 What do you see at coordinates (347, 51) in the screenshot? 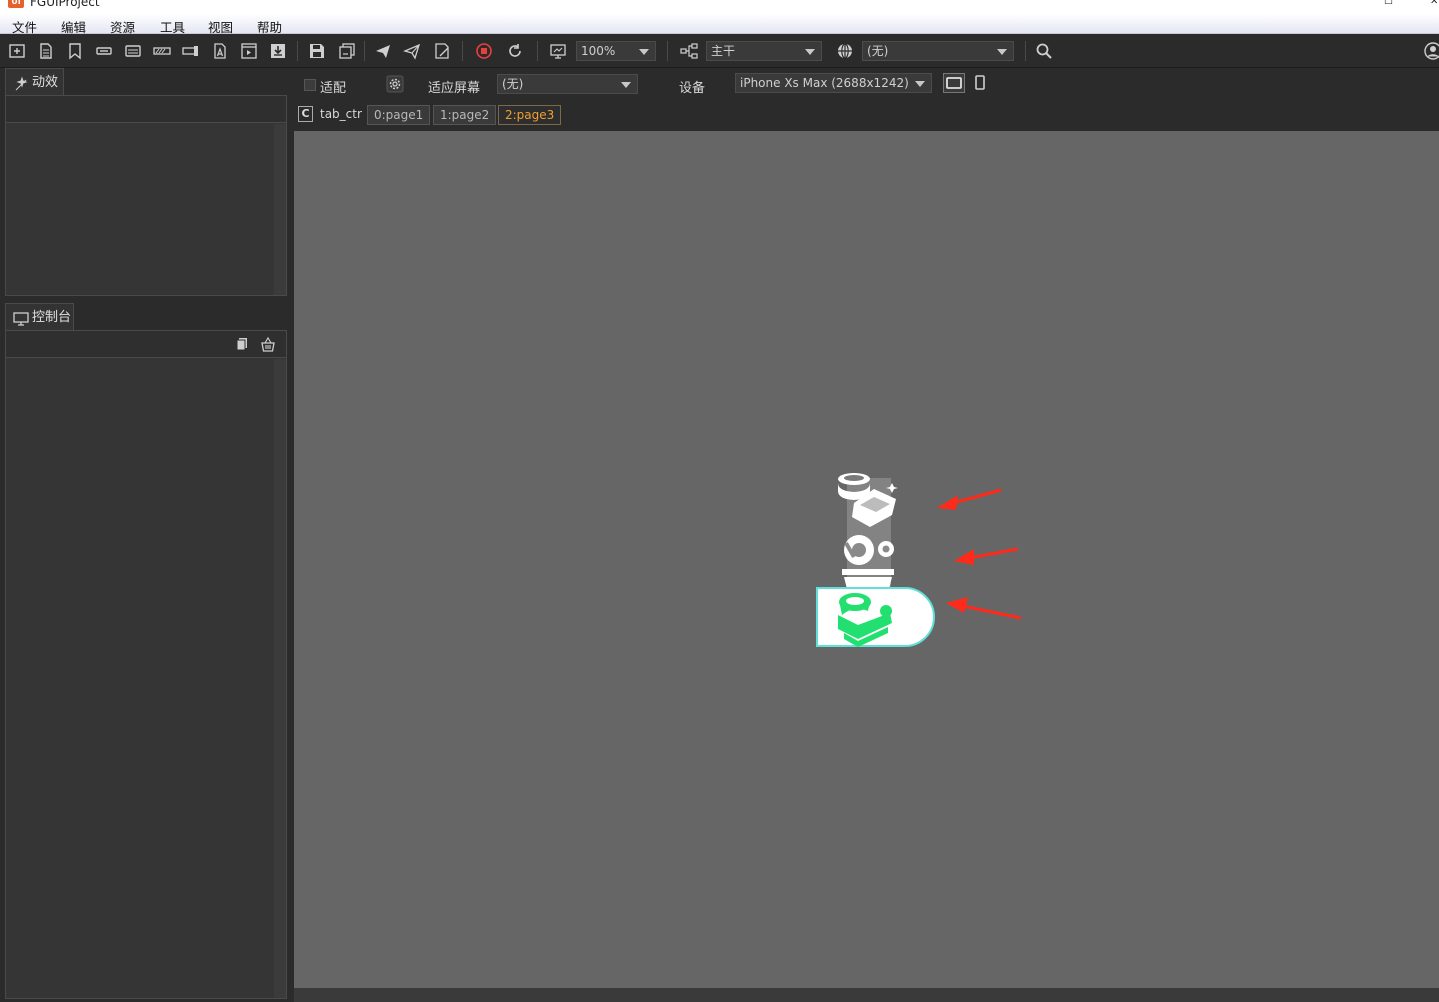
I see `save-all-icon` at bounding box center [347, 51].